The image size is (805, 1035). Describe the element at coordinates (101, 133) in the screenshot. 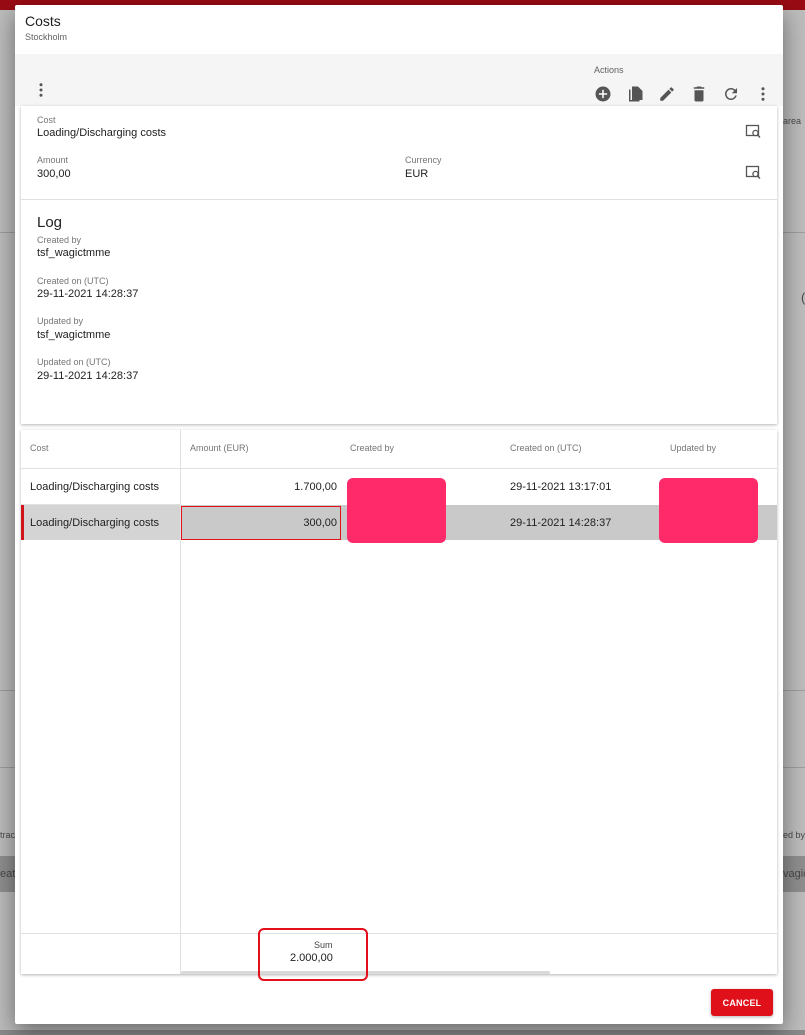

I see `cost-value: Loading/Discharging costs` at that location.